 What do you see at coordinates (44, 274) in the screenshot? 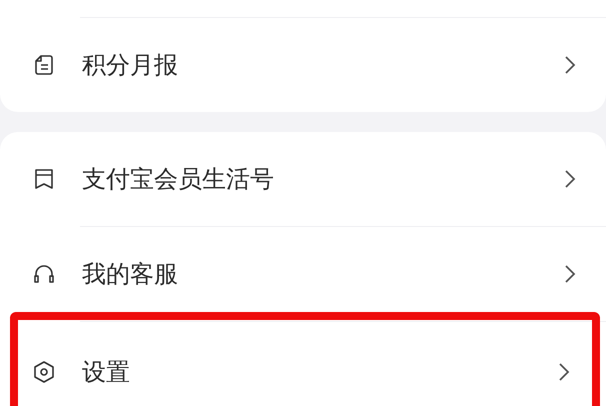
I see `headset-icon` at bounding box center [44, 274].